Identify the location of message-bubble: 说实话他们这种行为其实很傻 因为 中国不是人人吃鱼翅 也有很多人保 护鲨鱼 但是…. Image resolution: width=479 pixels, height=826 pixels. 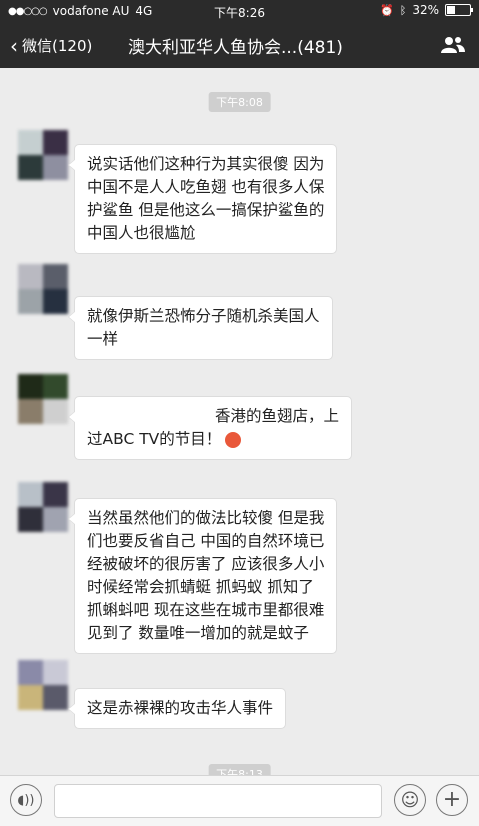
(202, 199).